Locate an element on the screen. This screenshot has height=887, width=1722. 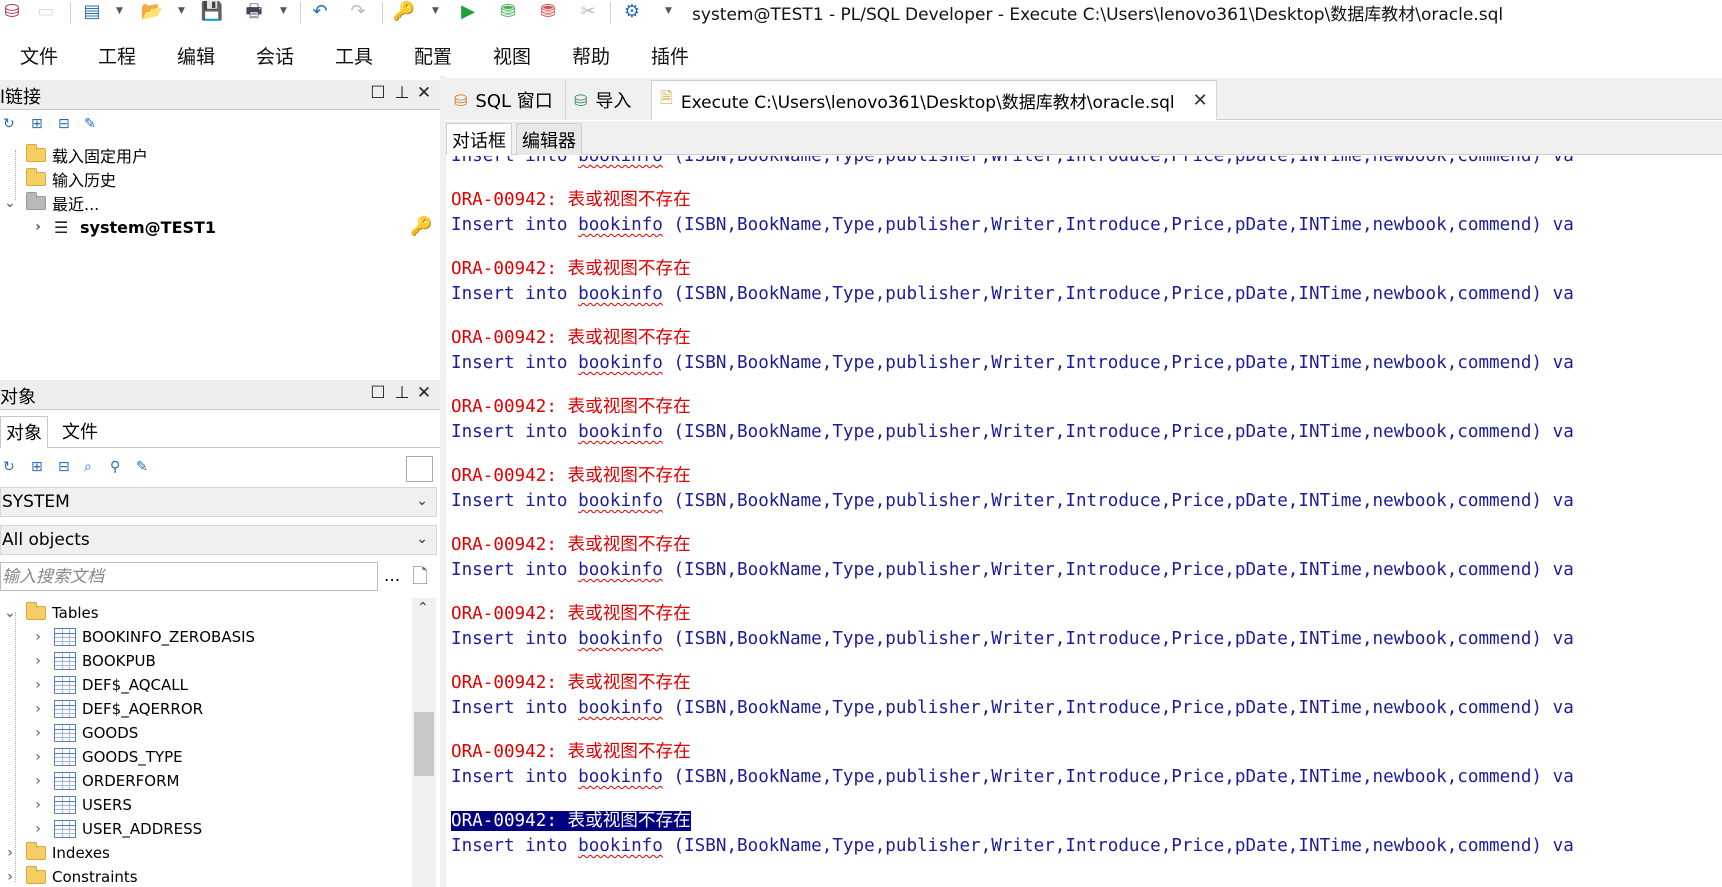
table-row: › GOODS_TYPE is located at coordinates (106, 757).